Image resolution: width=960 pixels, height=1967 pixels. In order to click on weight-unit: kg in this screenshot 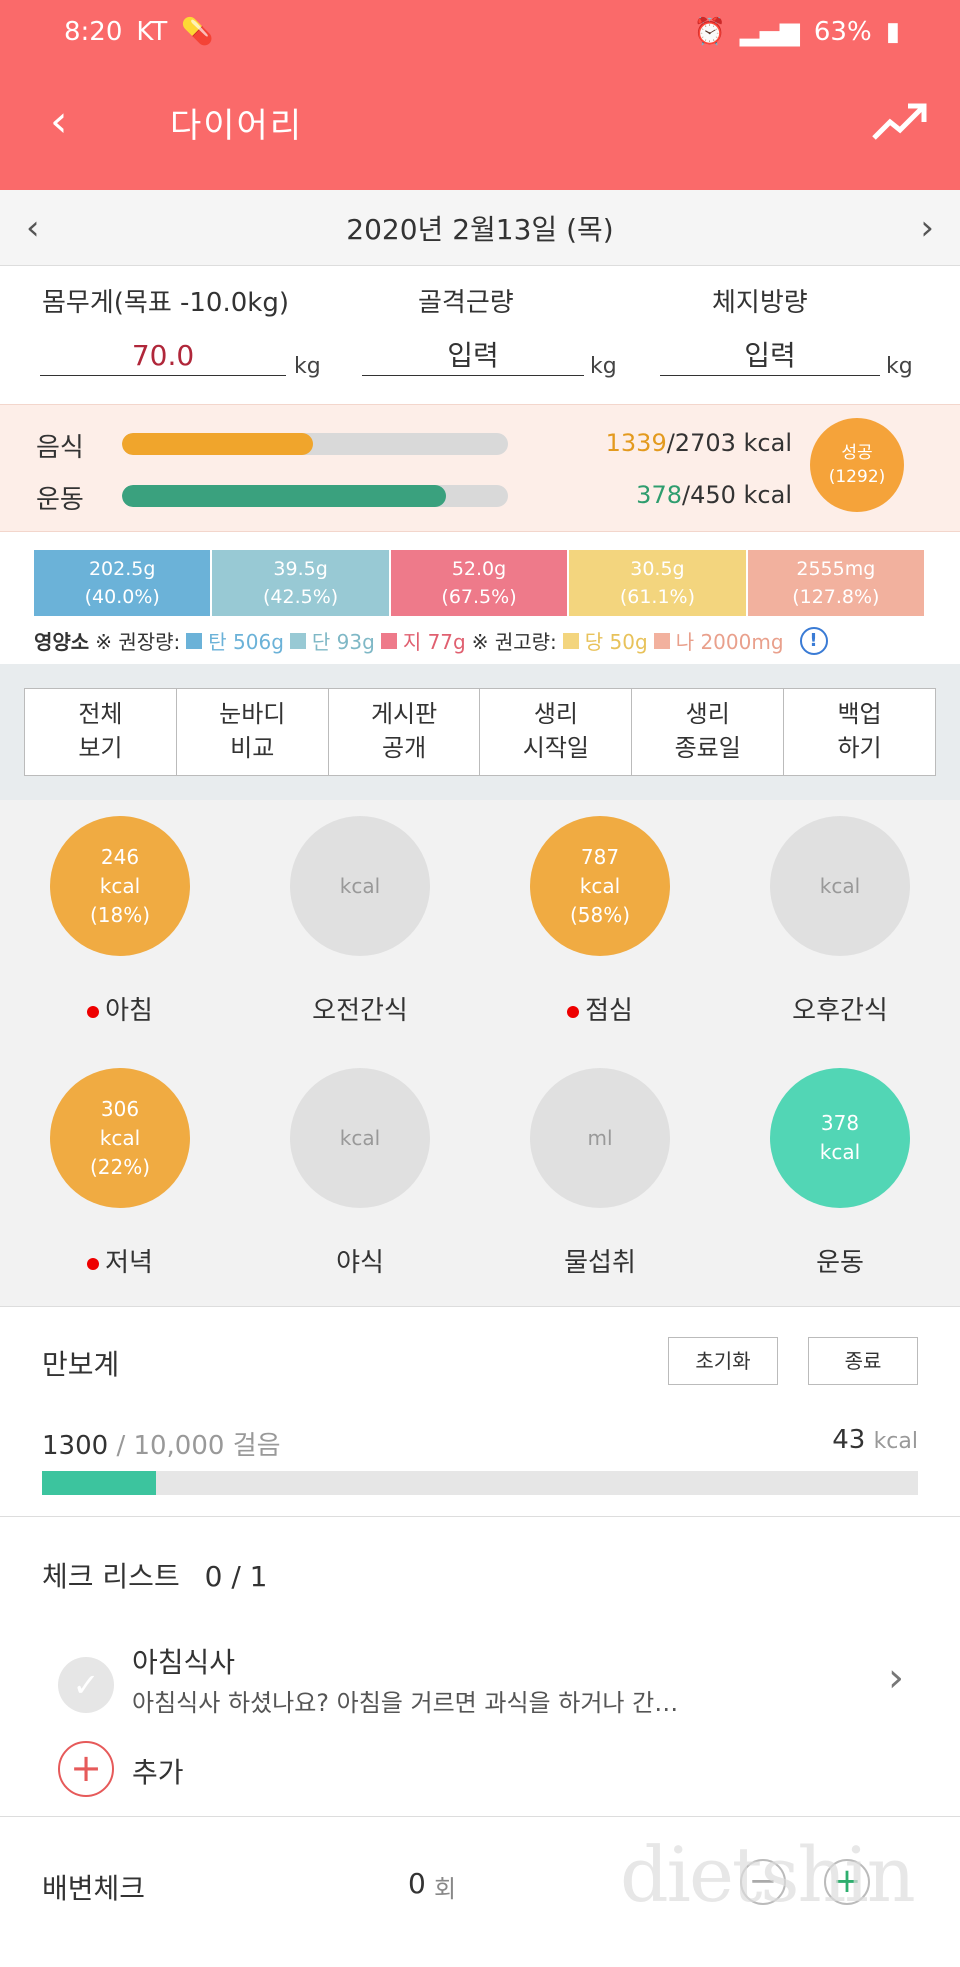, I will do `click(307, 366)`.